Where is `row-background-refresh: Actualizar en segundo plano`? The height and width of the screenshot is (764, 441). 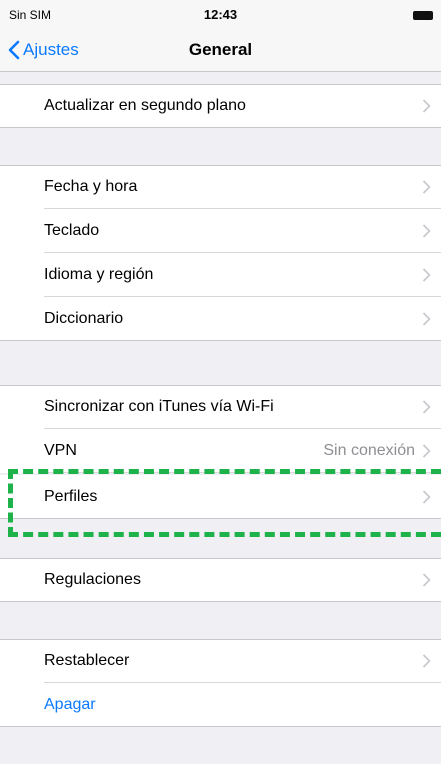
row-background-refresh: Actualizar en segundo plano is located at coordinates (220, 106).